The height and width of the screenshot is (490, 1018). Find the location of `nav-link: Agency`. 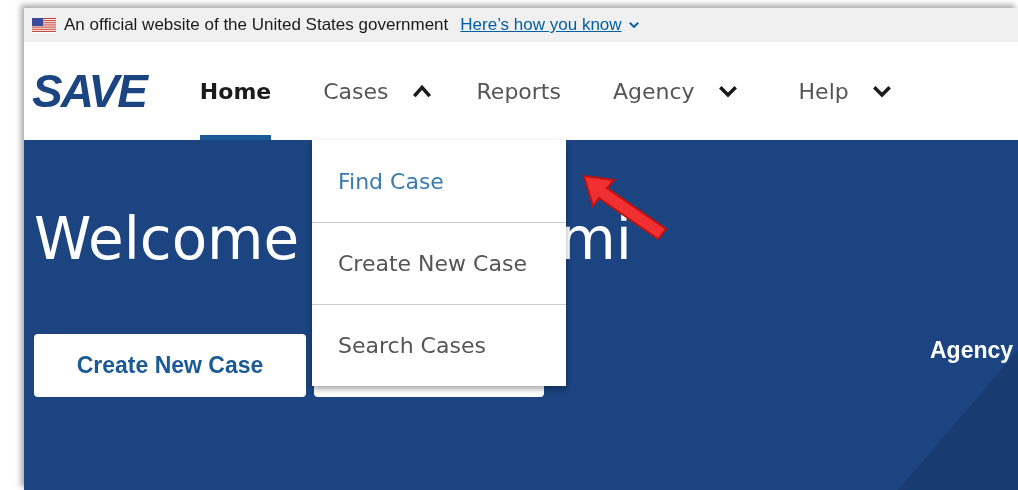

nav-link: Agency is located at coordinates (653, 91).